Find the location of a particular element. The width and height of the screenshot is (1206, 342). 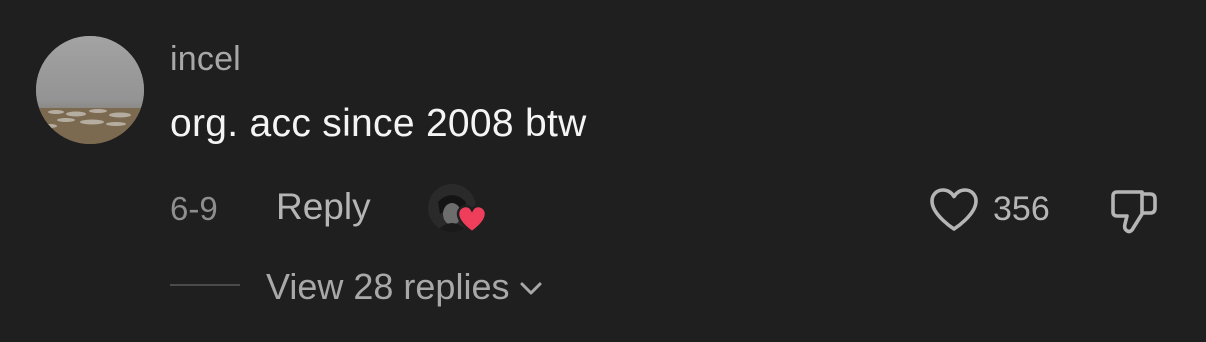

comment-text: org. acc since 2008 btw is located at coordinates (378, 123).